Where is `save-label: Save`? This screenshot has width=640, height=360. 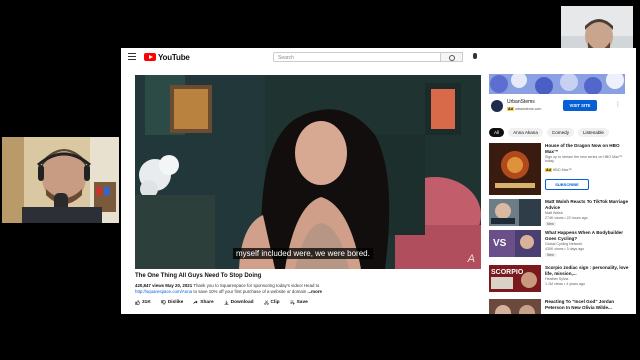 save-label: Save is located at coordinates (302, 302).